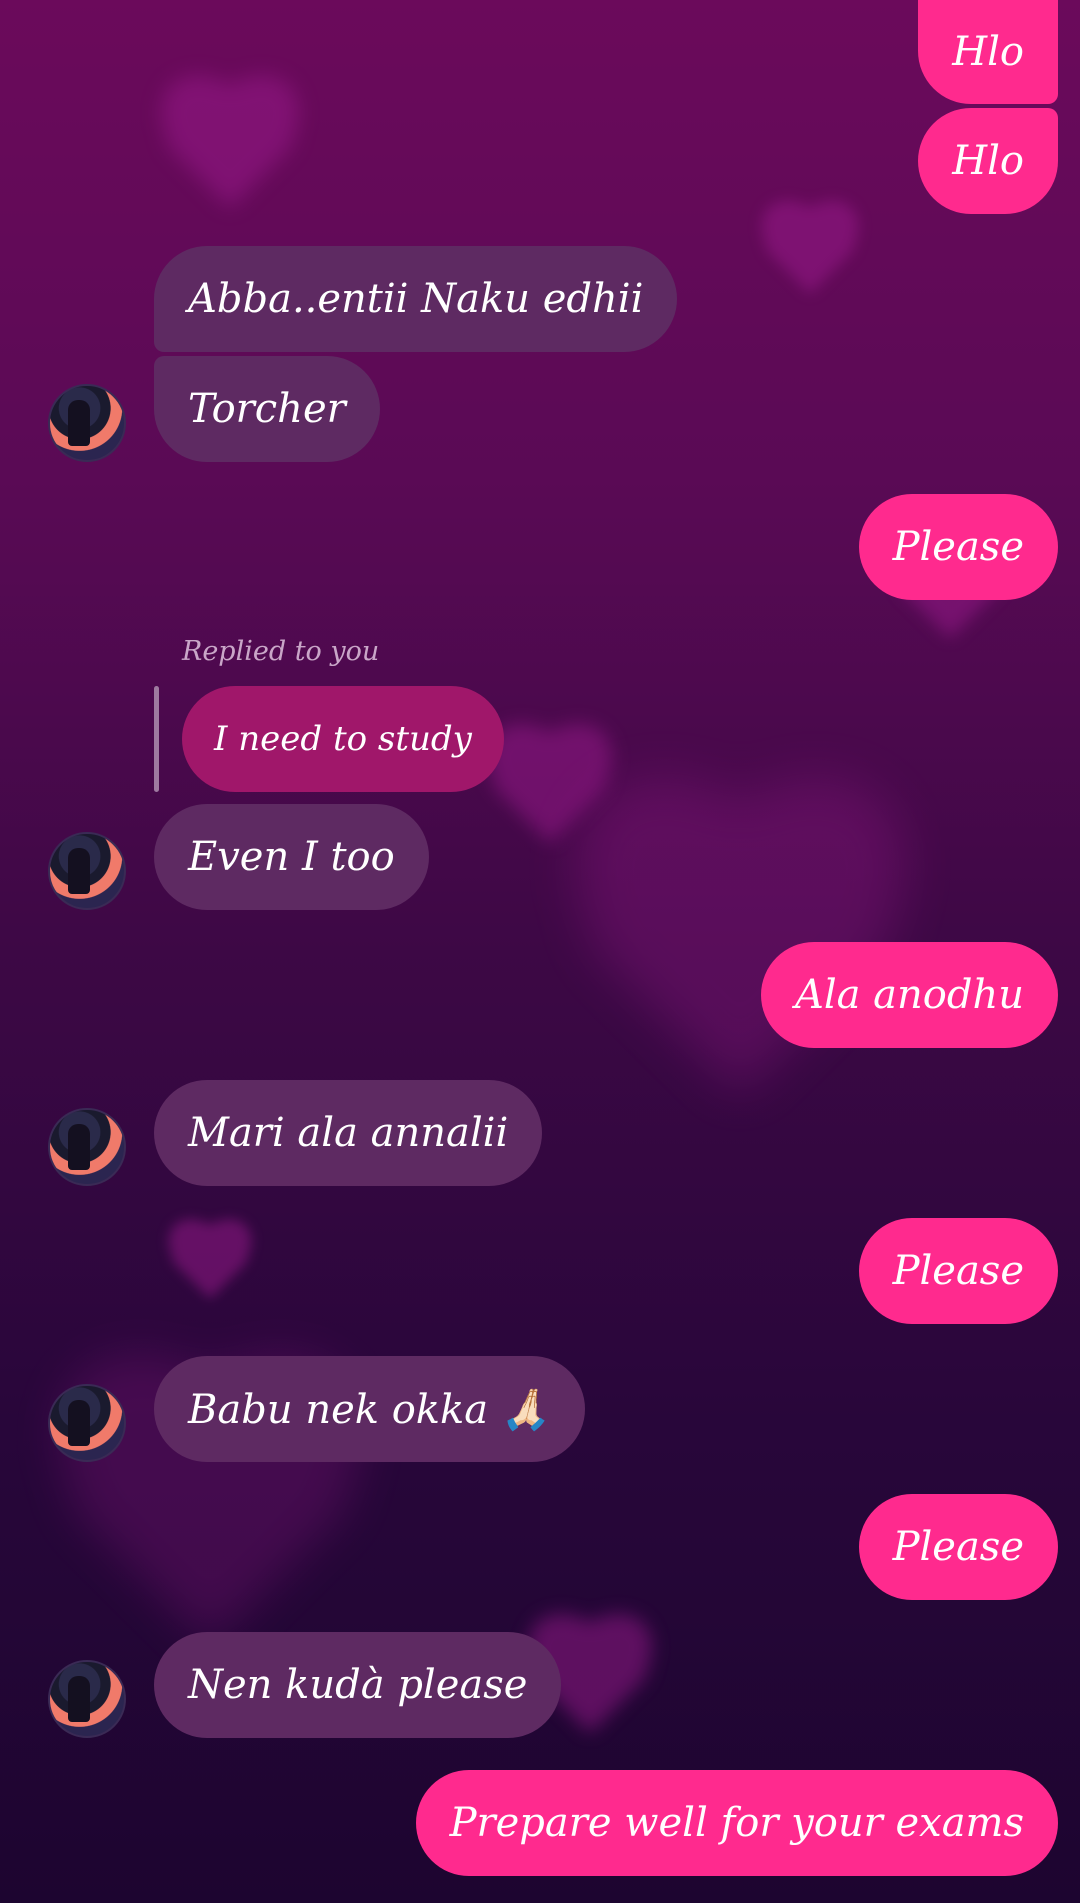 This screenshot has height=1903, width=1080. Describe the element at coordinates (736, 1823) in the screenshot. I see `sent-message: Prepare well for your exams` at that location.